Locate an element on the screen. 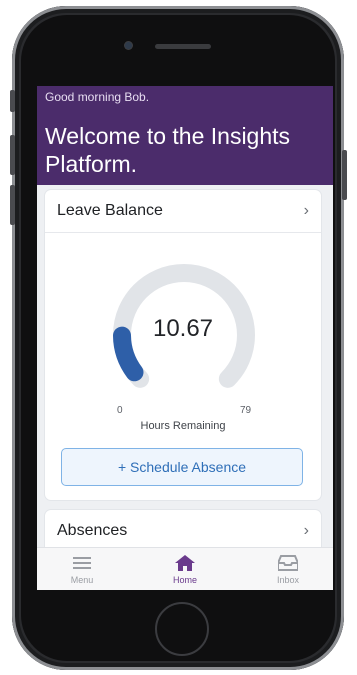 The width and height of the screenshot is (357, 675). tab-home: Home is located at coordinates (185, 569).